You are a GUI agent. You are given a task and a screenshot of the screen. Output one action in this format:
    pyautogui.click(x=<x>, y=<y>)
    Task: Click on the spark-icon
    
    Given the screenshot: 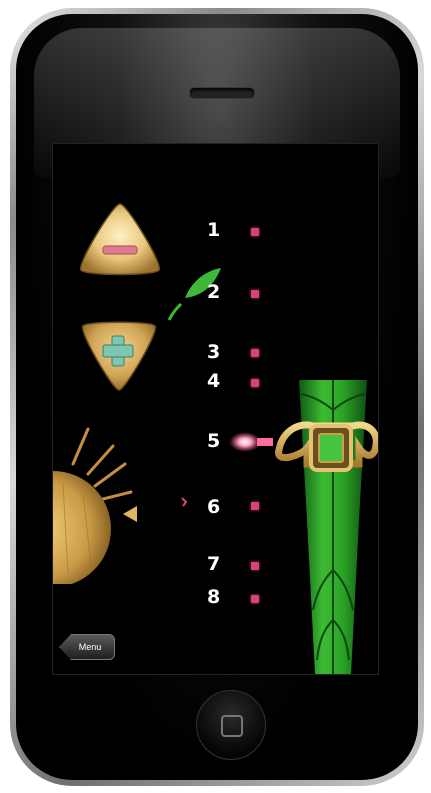 What is the action you would take?
    pyautogui.click(x=184, y=502)
    